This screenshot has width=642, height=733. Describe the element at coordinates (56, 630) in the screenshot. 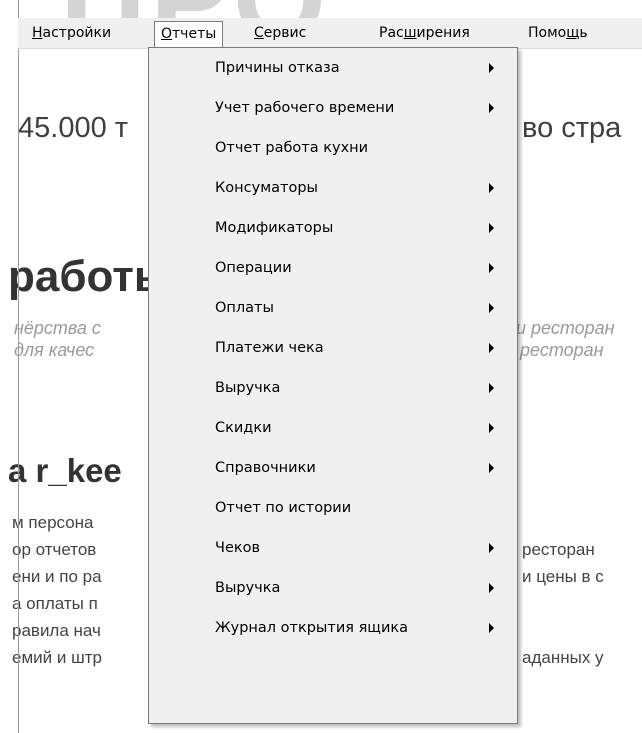

I see `background-body-line: равила нач` at that location.